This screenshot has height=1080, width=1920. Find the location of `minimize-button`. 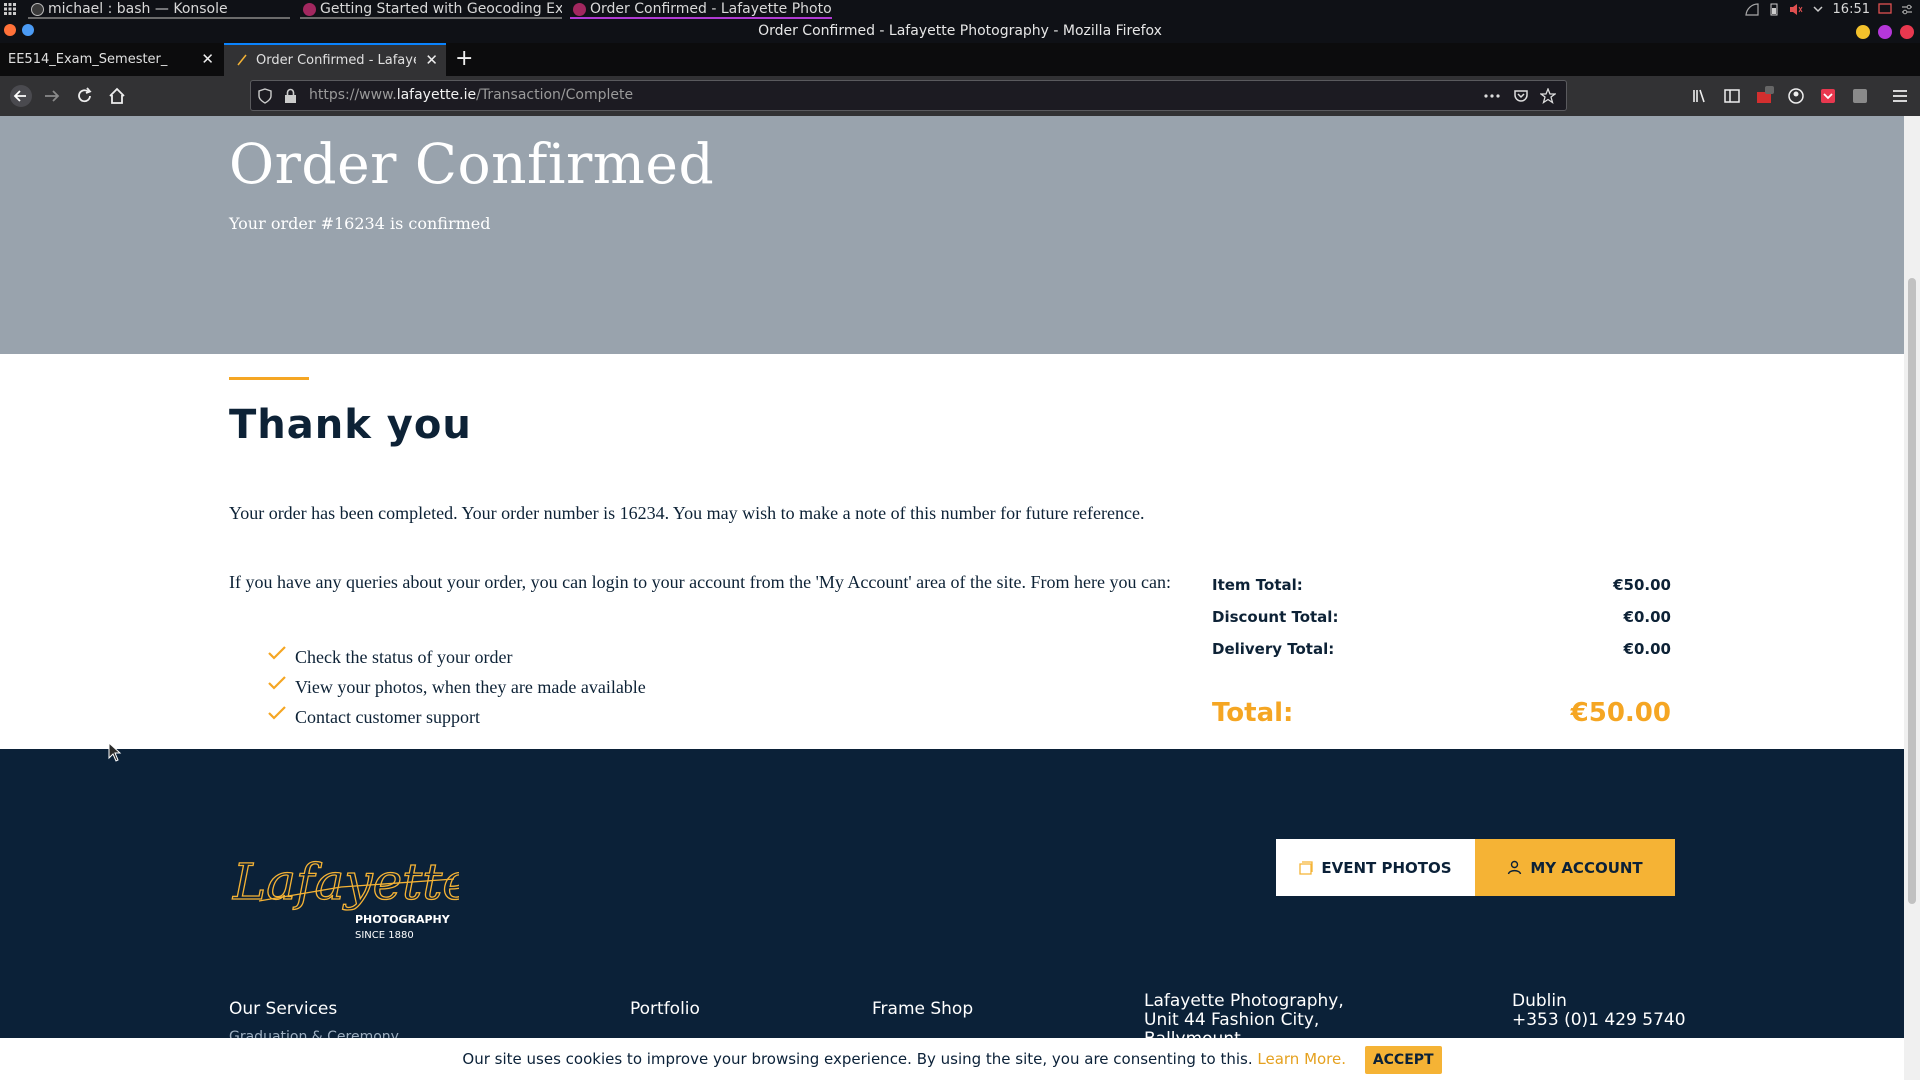

minimize-button is located at coordinates (1863, 32).